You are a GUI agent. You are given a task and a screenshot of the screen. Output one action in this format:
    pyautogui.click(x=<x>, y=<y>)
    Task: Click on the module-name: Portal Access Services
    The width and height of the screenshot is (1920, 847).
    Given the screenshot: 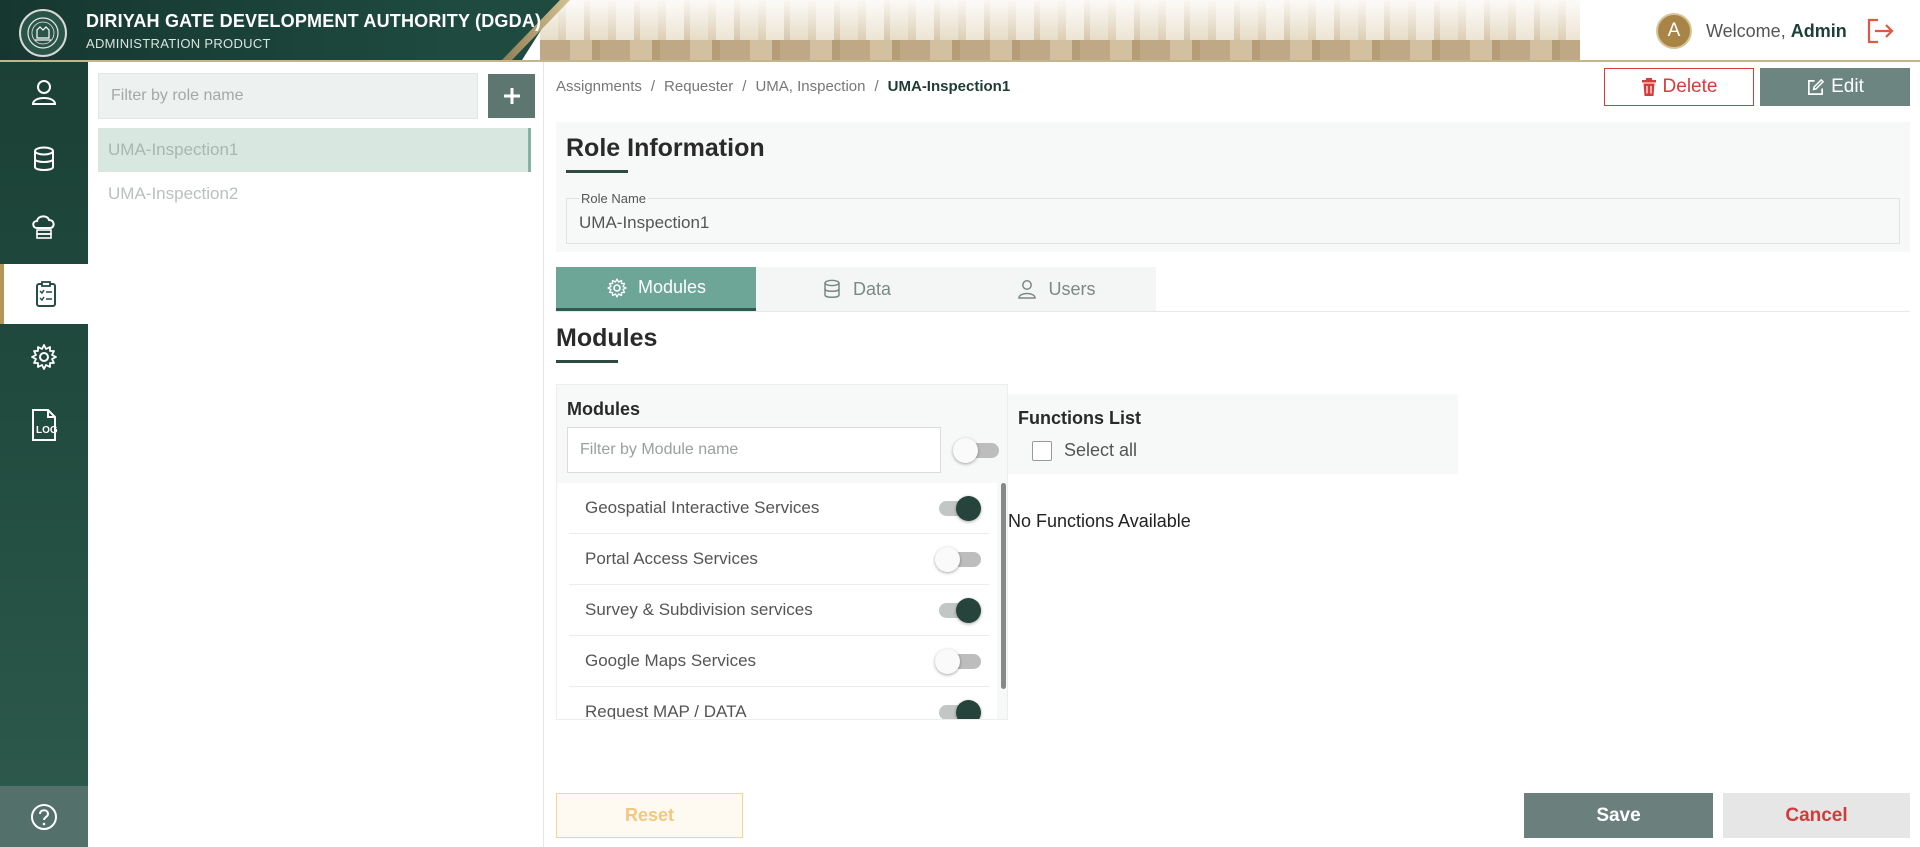 What is the action you would take?
    pyautogui.click(x=671, y=558)
    